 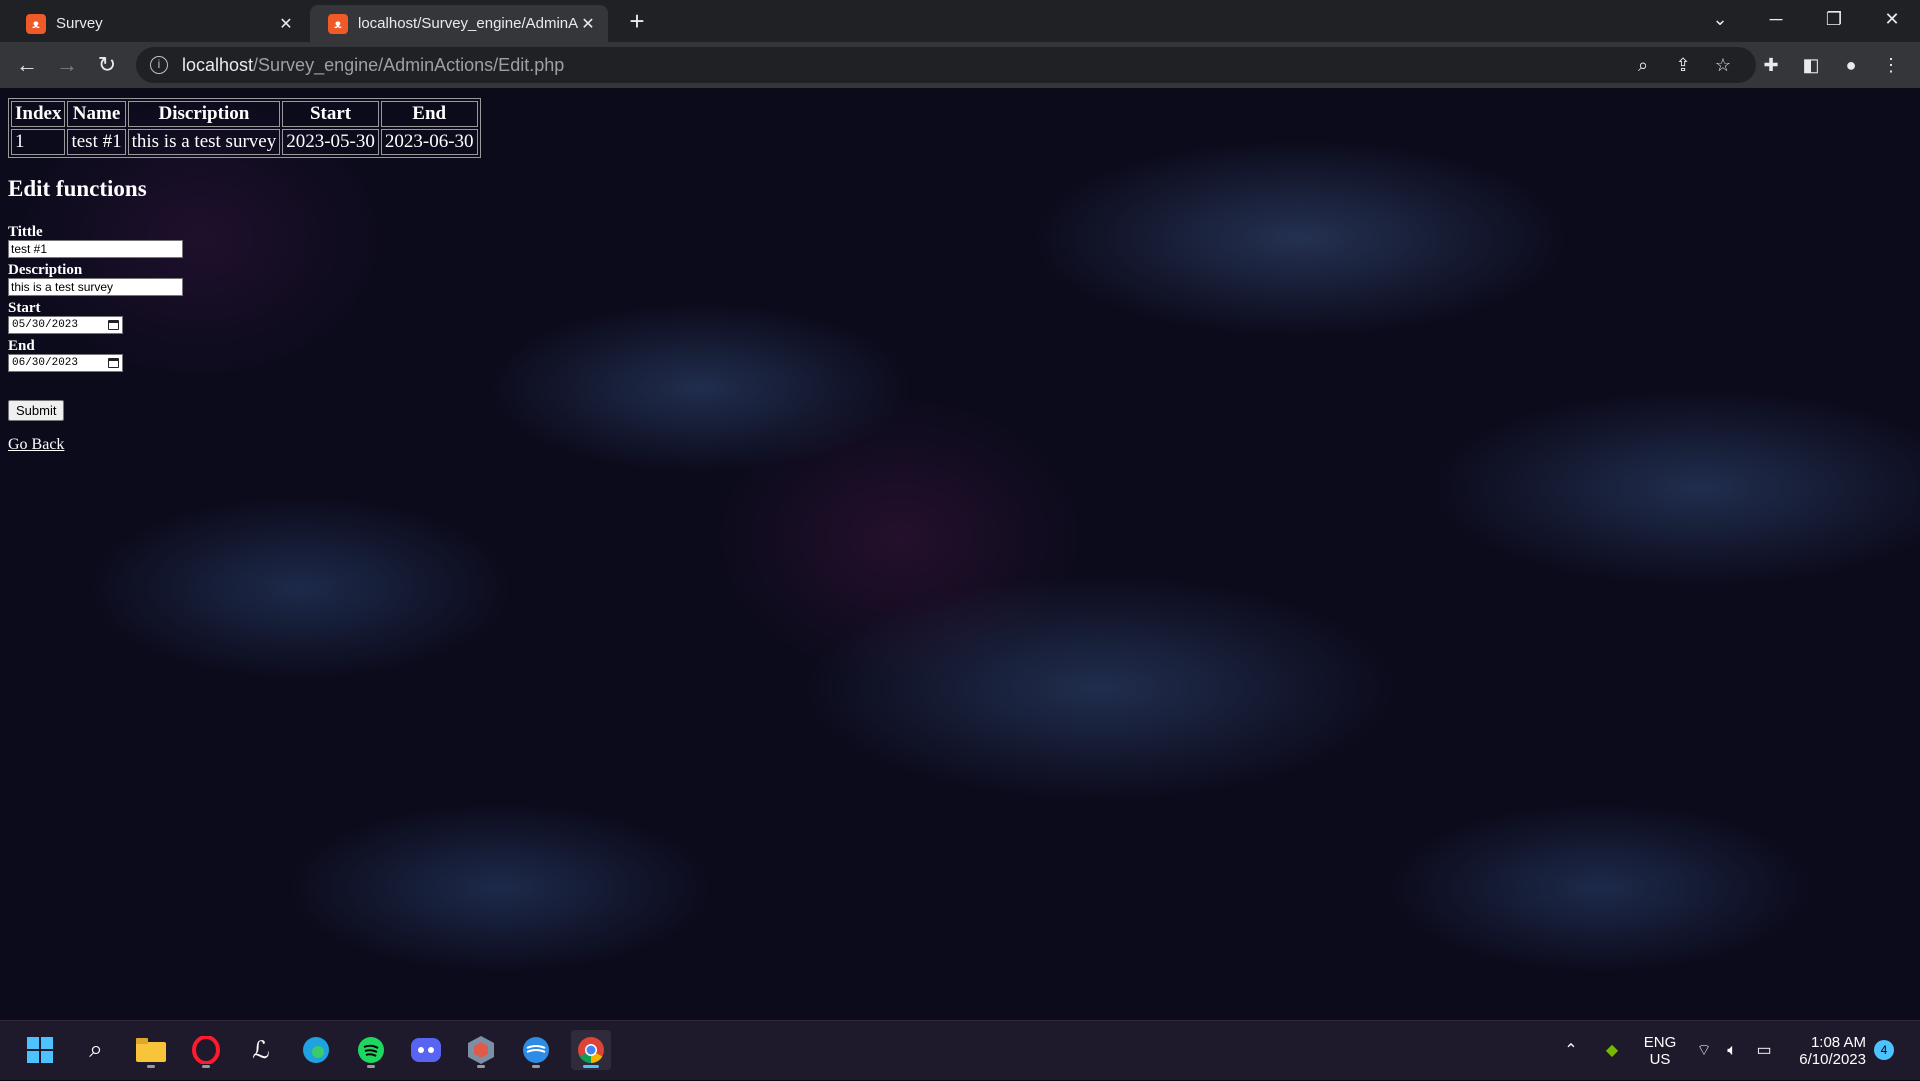 I want to click on taskbar: ⌕ ℒ ⌃ ◆ ENG US ⌔ 🔈︎ ▭ 1:08 AM 6/10/2023, so click(x=960, y=1050).